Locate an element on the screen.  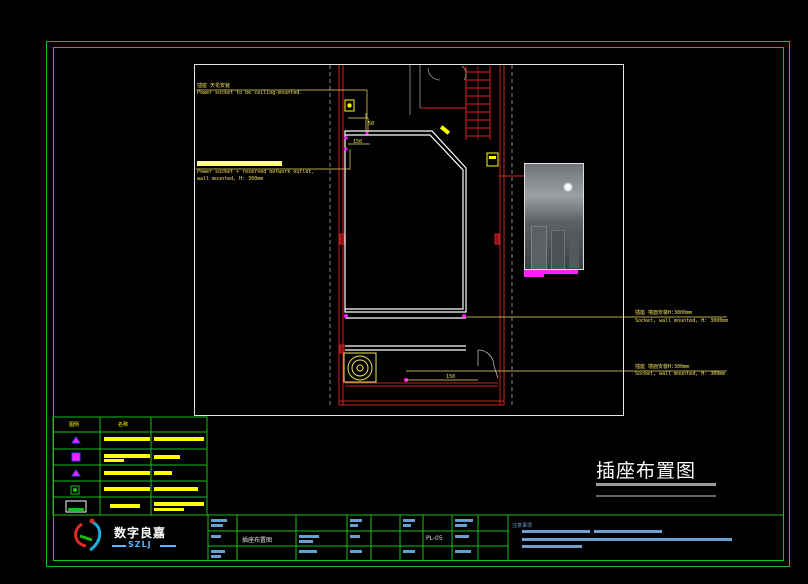
ceiling-socket-label-en: Power socket to be ceiling-mounted. is located at coordinates (250, 93).